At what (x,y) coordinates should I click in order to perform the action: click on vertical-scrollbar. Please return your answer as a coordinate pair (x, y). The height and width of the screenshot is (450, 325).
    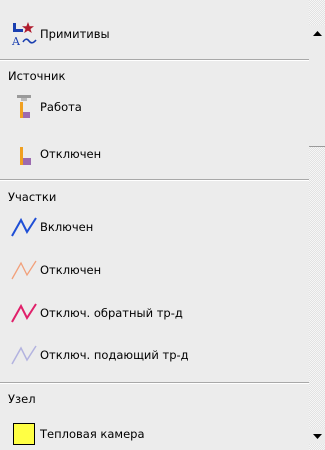
    Looking at the image, I should click on (317, 225).